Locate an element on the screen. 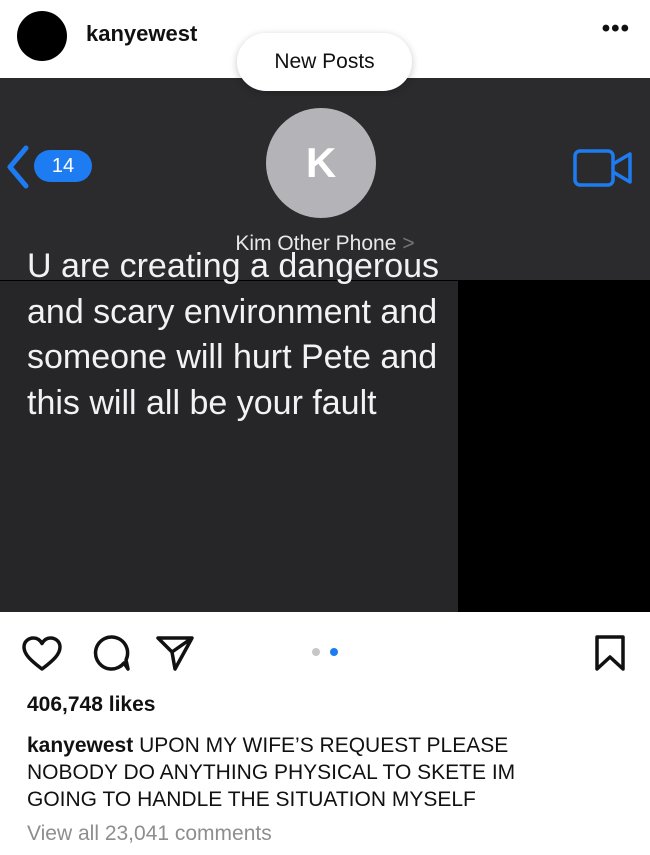  share-icon is located at coordinates (175, 653).